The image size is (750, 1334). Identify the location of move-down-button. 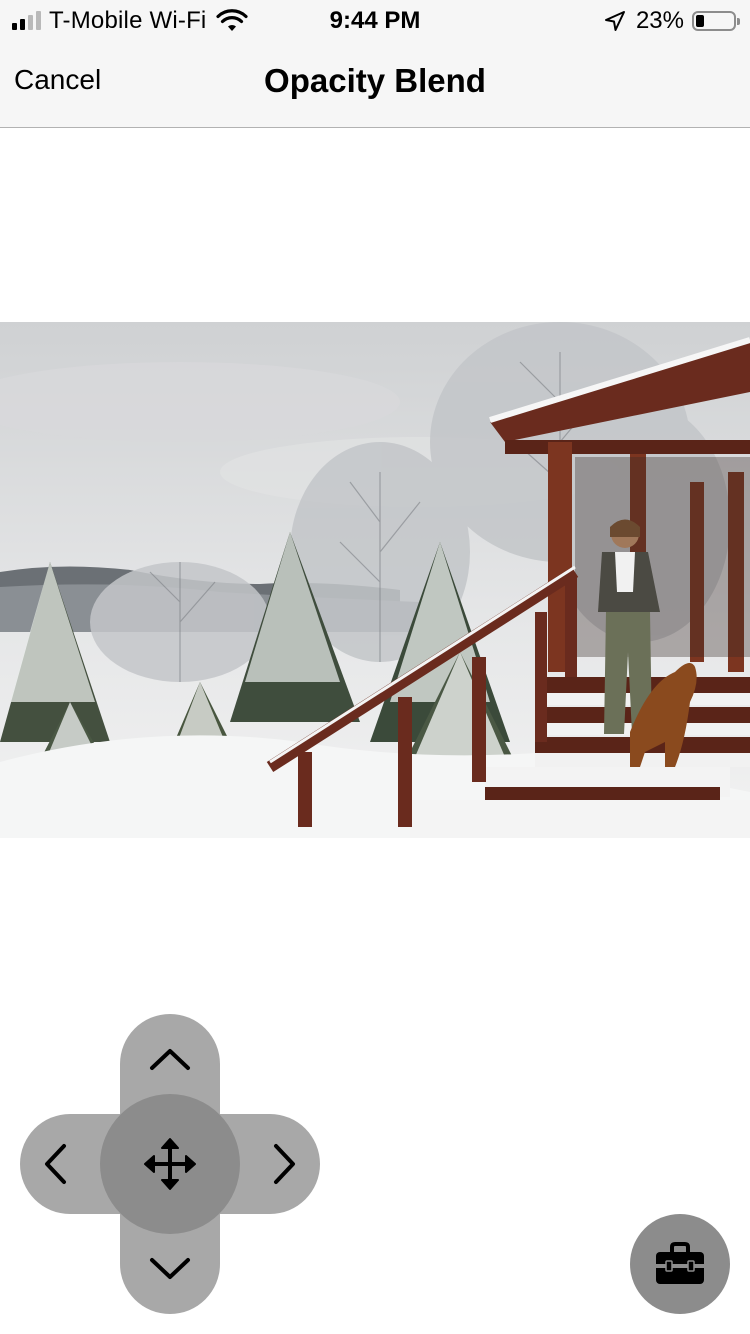
(170, 1269).